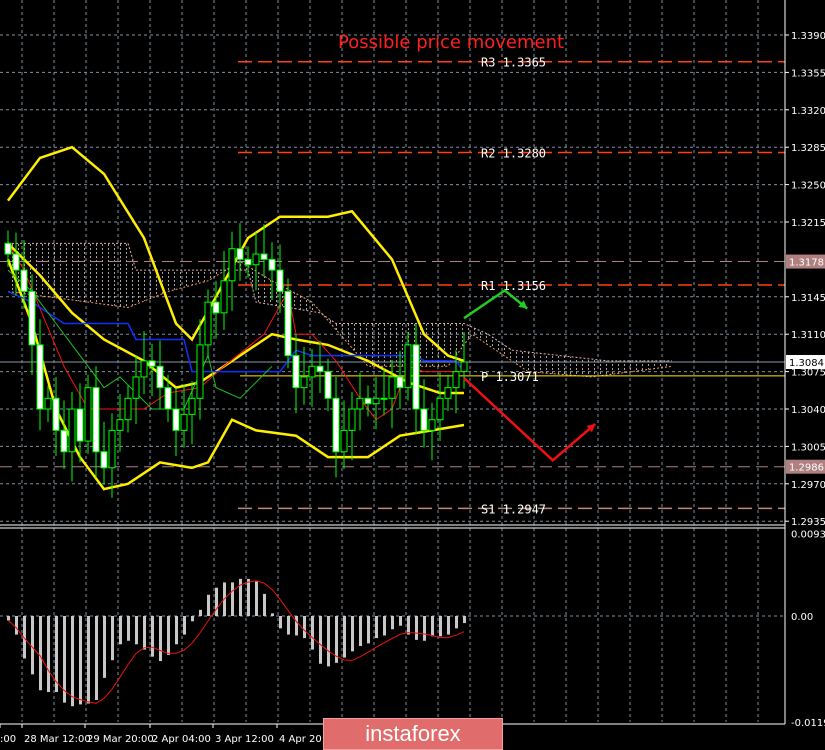 This screenshot has width=825, height=750. I want to click on bearish-scenario-arrow, so click(530, 419).